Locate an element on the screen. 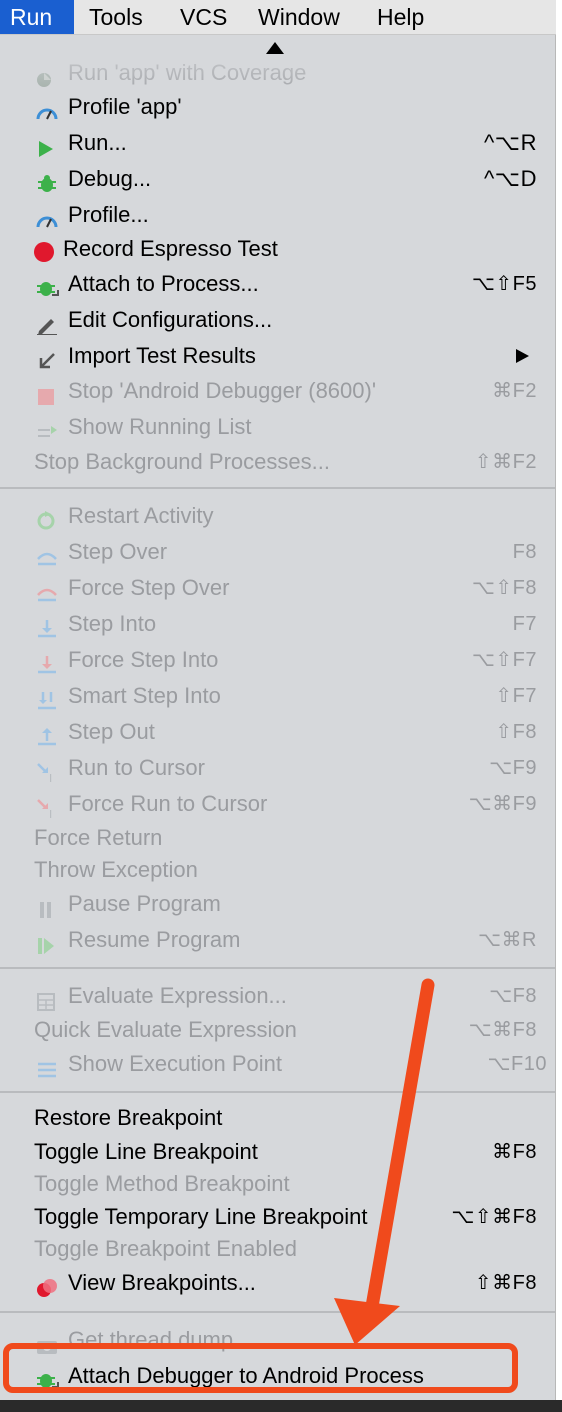 This screenshot has width=562, height=1412. menu-item-step-into: Step Into F7 is located at coordinates (277, 624).